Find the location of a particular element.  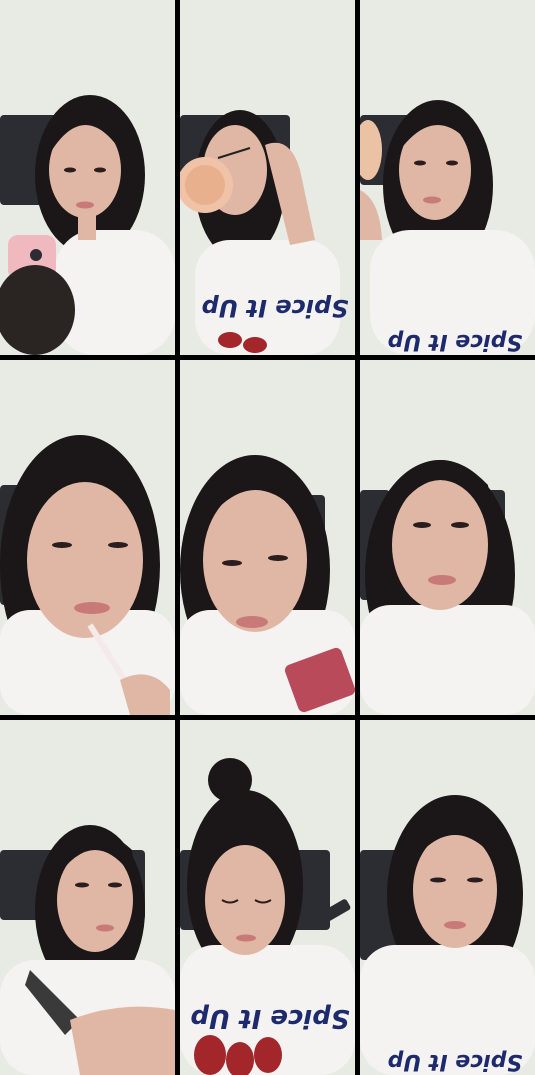

collage-frame-9: Spice It Up is located at coordinates (447, 897).